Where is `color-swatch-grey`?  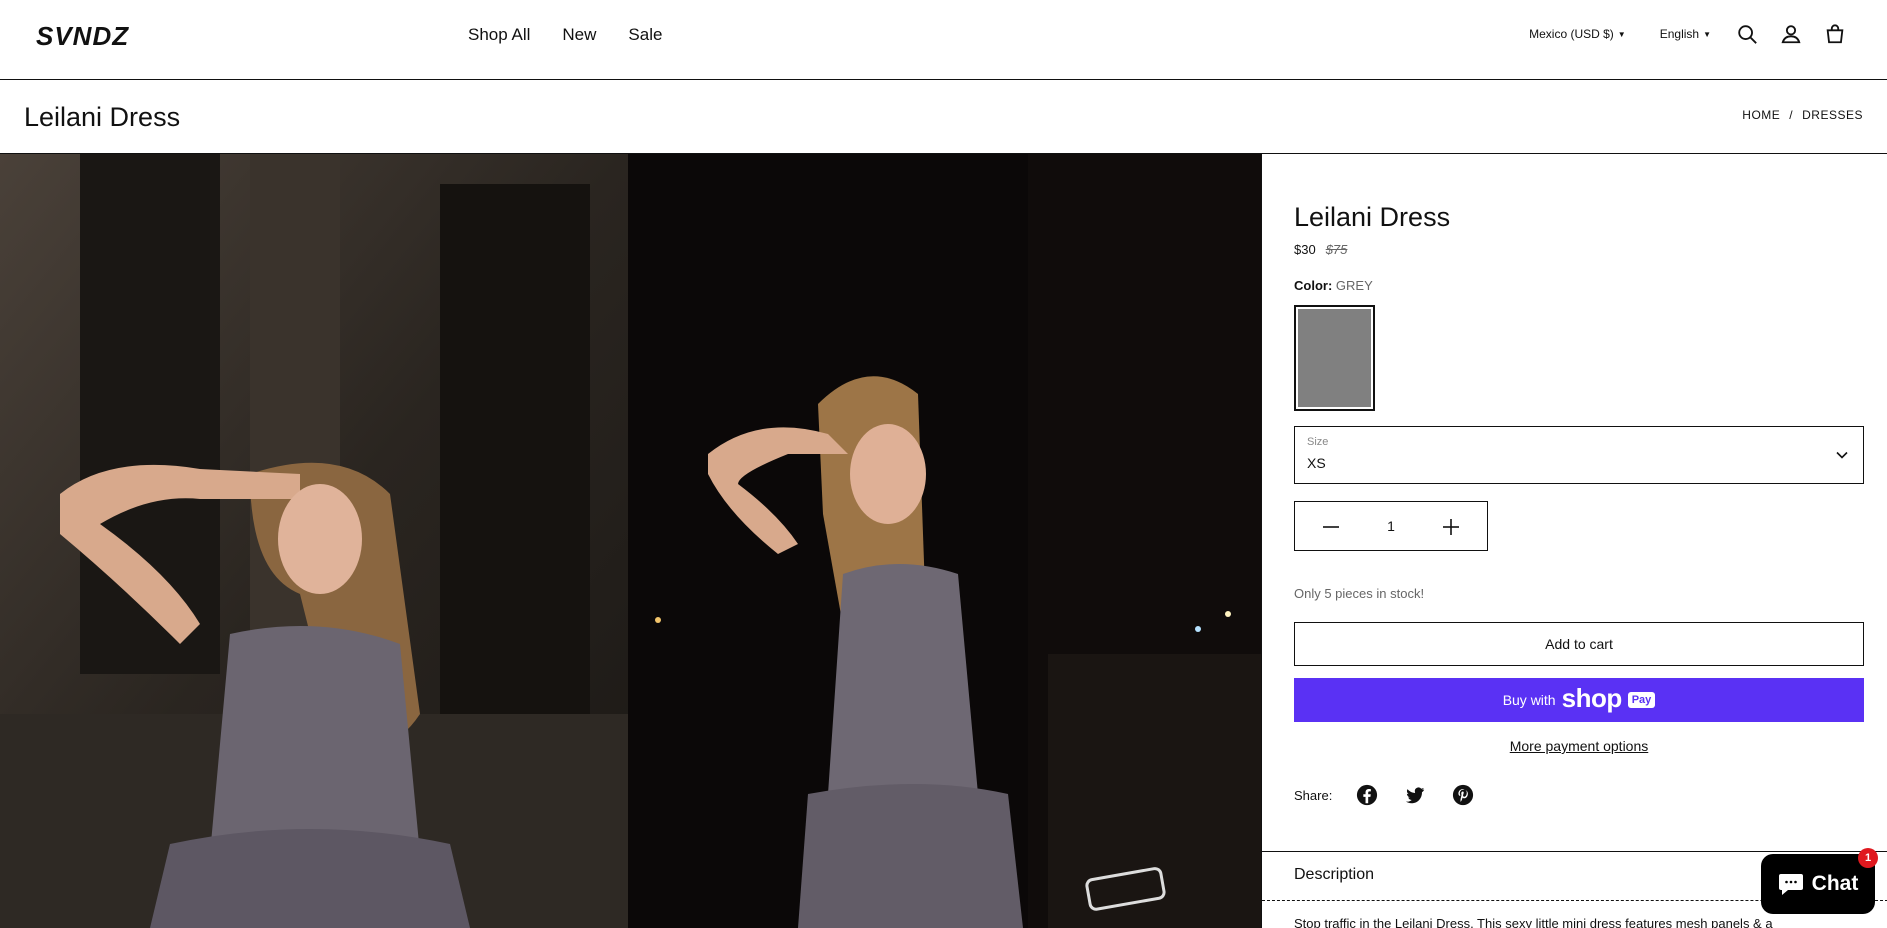
color-swatch-grey is located at coordinates (1334, 358).